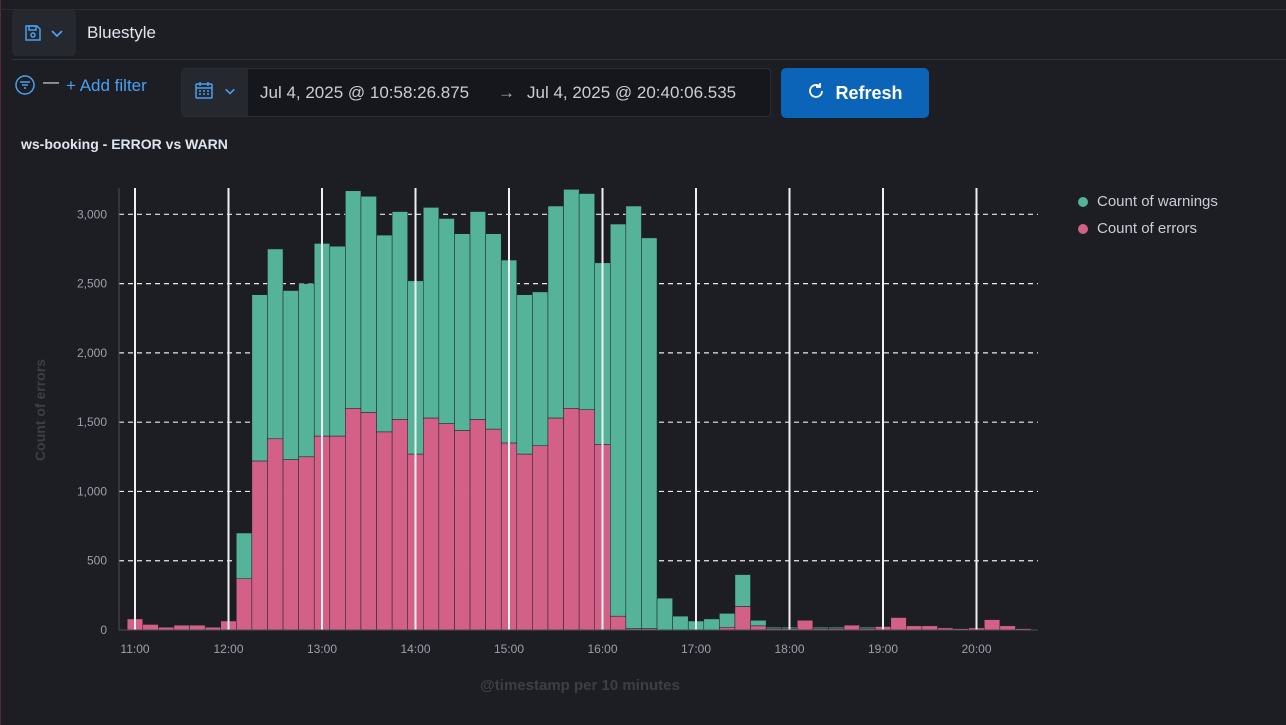 The height and width of the screenshot is (725, 1286). Describe the element at coordinates (1083, 228) in the screenshot. I see `legend-dot-errors` at that location.